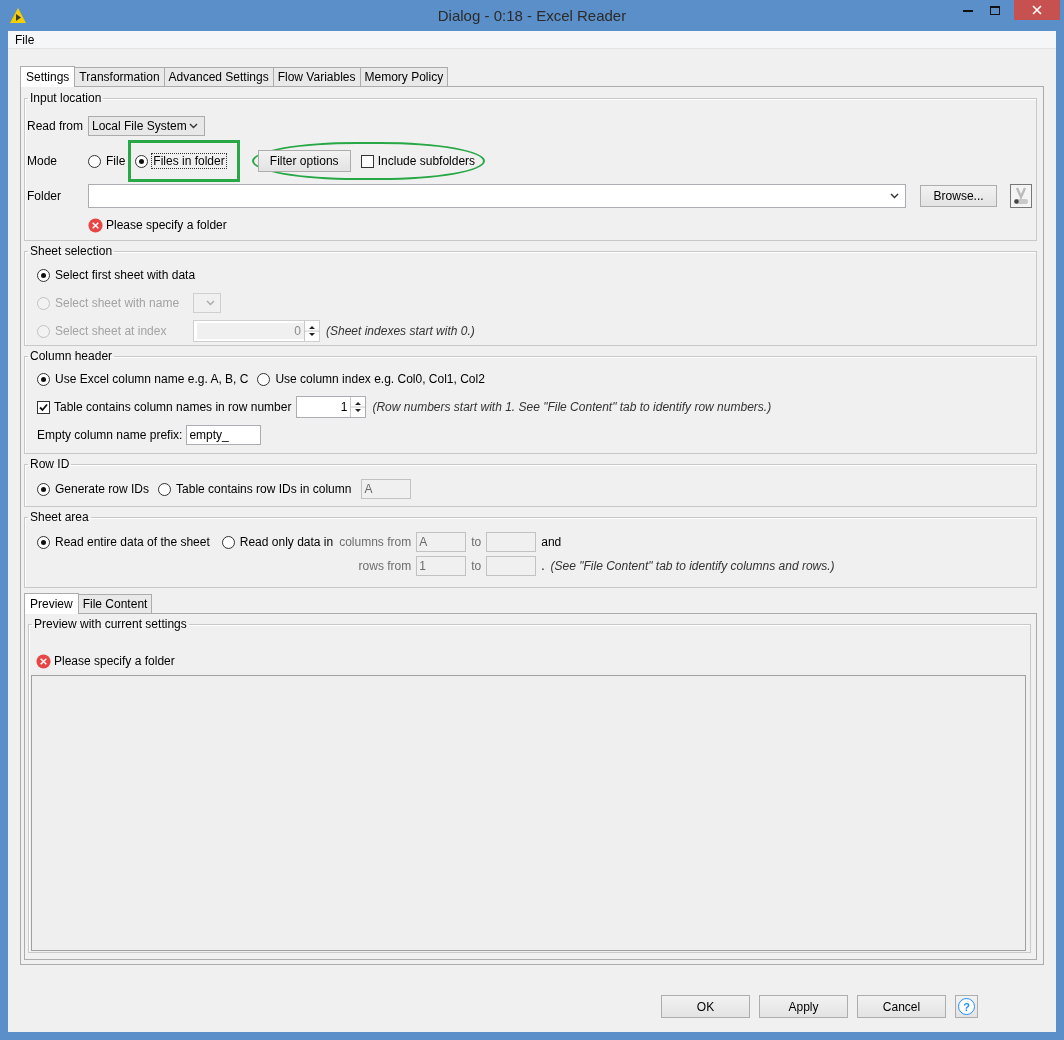  Describe the element at coordinates (404, 76) in the screenshot. I see `tab: Memory Policy` at that location.